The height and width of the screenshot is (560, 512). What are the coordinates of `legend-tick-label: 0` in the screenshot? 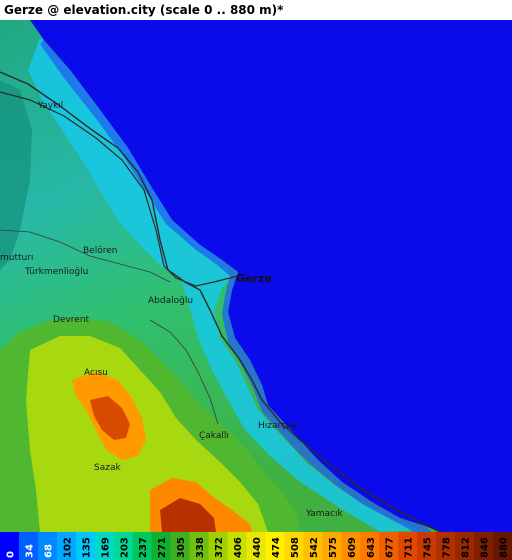 It's located at (10, 554).